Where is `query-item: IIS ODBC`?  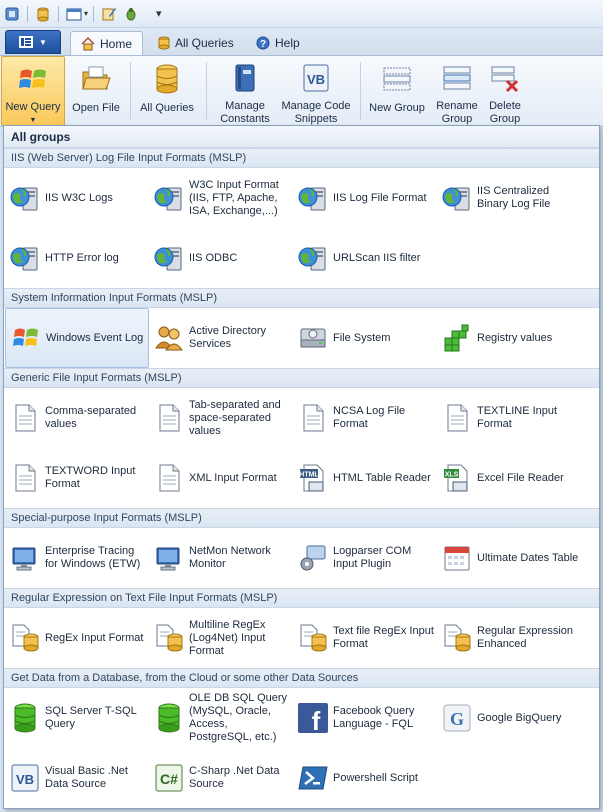 query-item: IIS ODBC is located at coordinates (221, 258).